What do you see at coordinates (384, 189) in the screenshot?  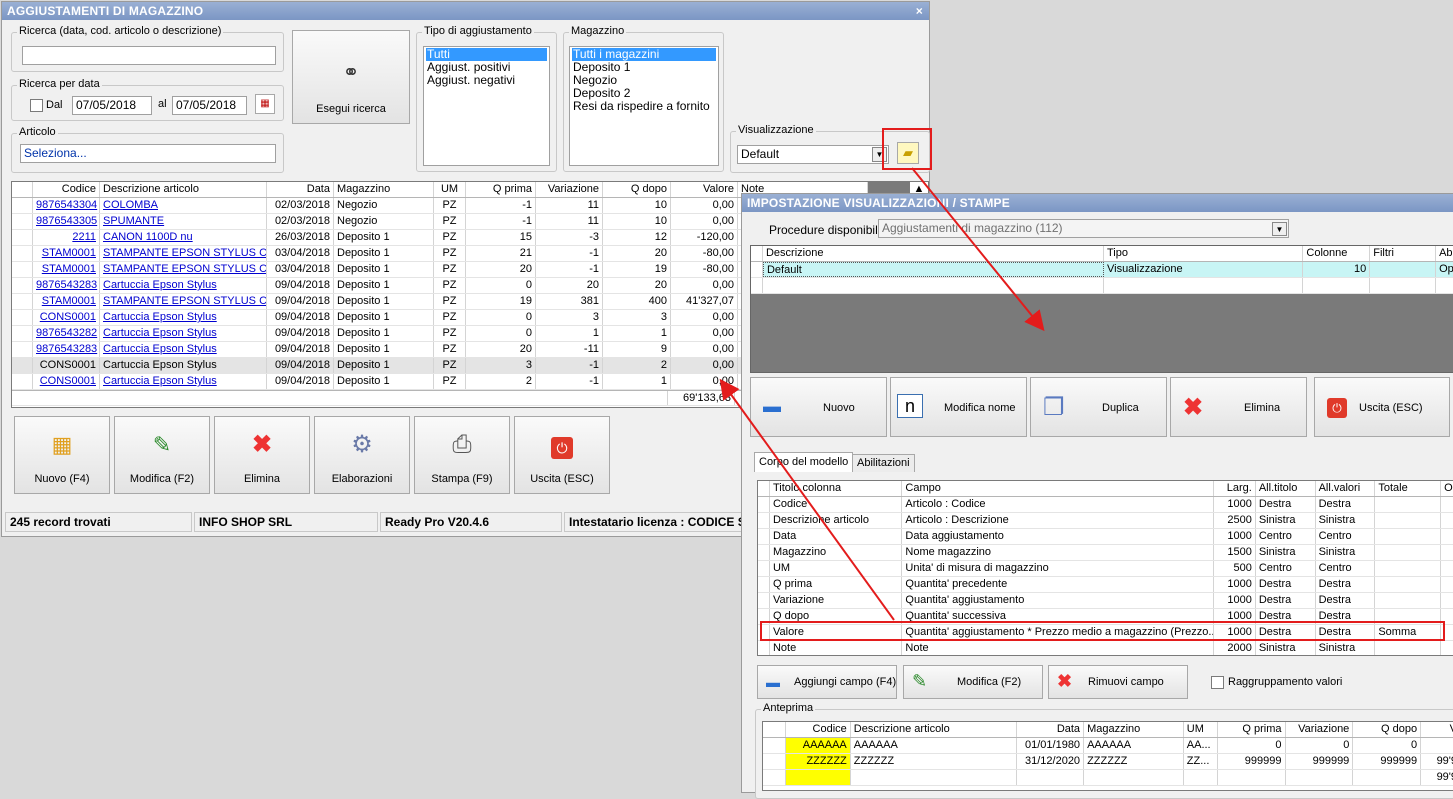 I see `col-header: Magazzino` at bounding box center [384, 189].